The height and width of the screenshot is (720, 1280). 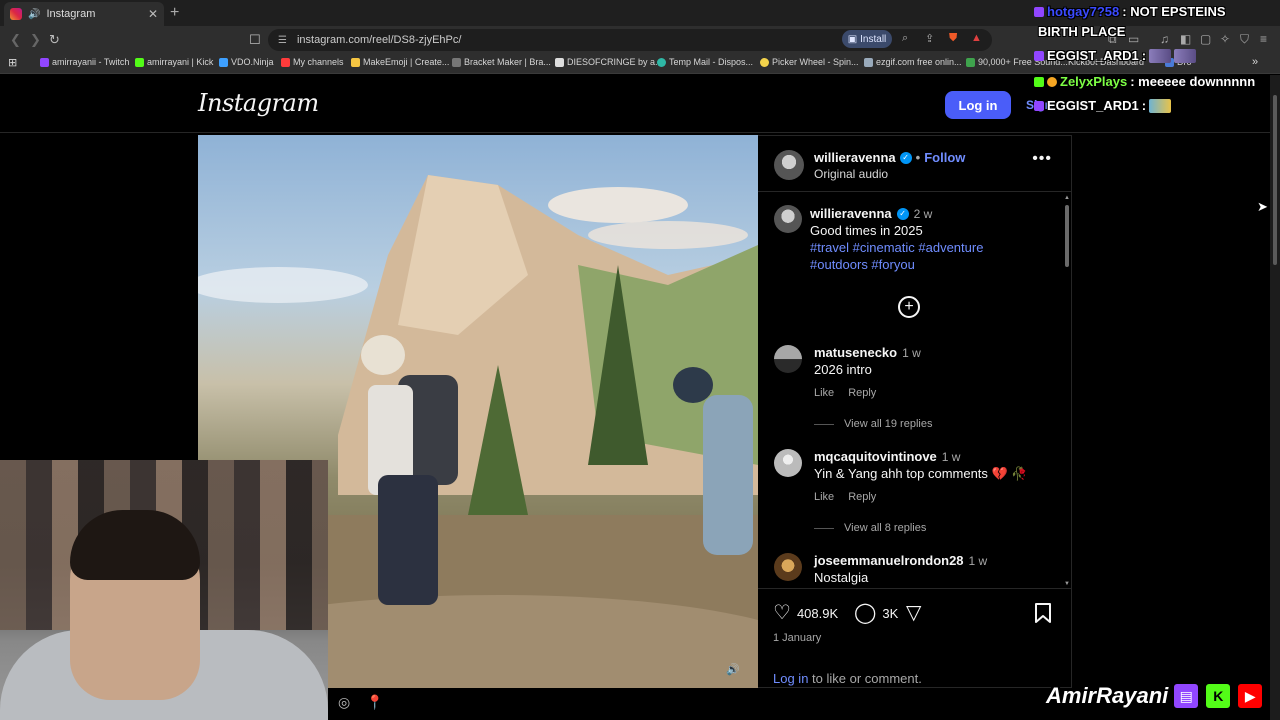 What do you see at coordinates (824, 424) in the screenshot?
I see `replies-divider` at bounding box center [824, 424].